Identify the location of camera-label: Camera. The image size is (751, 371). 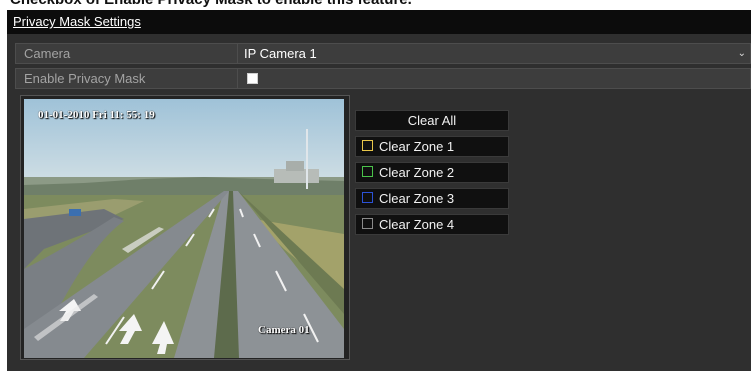
(127, 53).